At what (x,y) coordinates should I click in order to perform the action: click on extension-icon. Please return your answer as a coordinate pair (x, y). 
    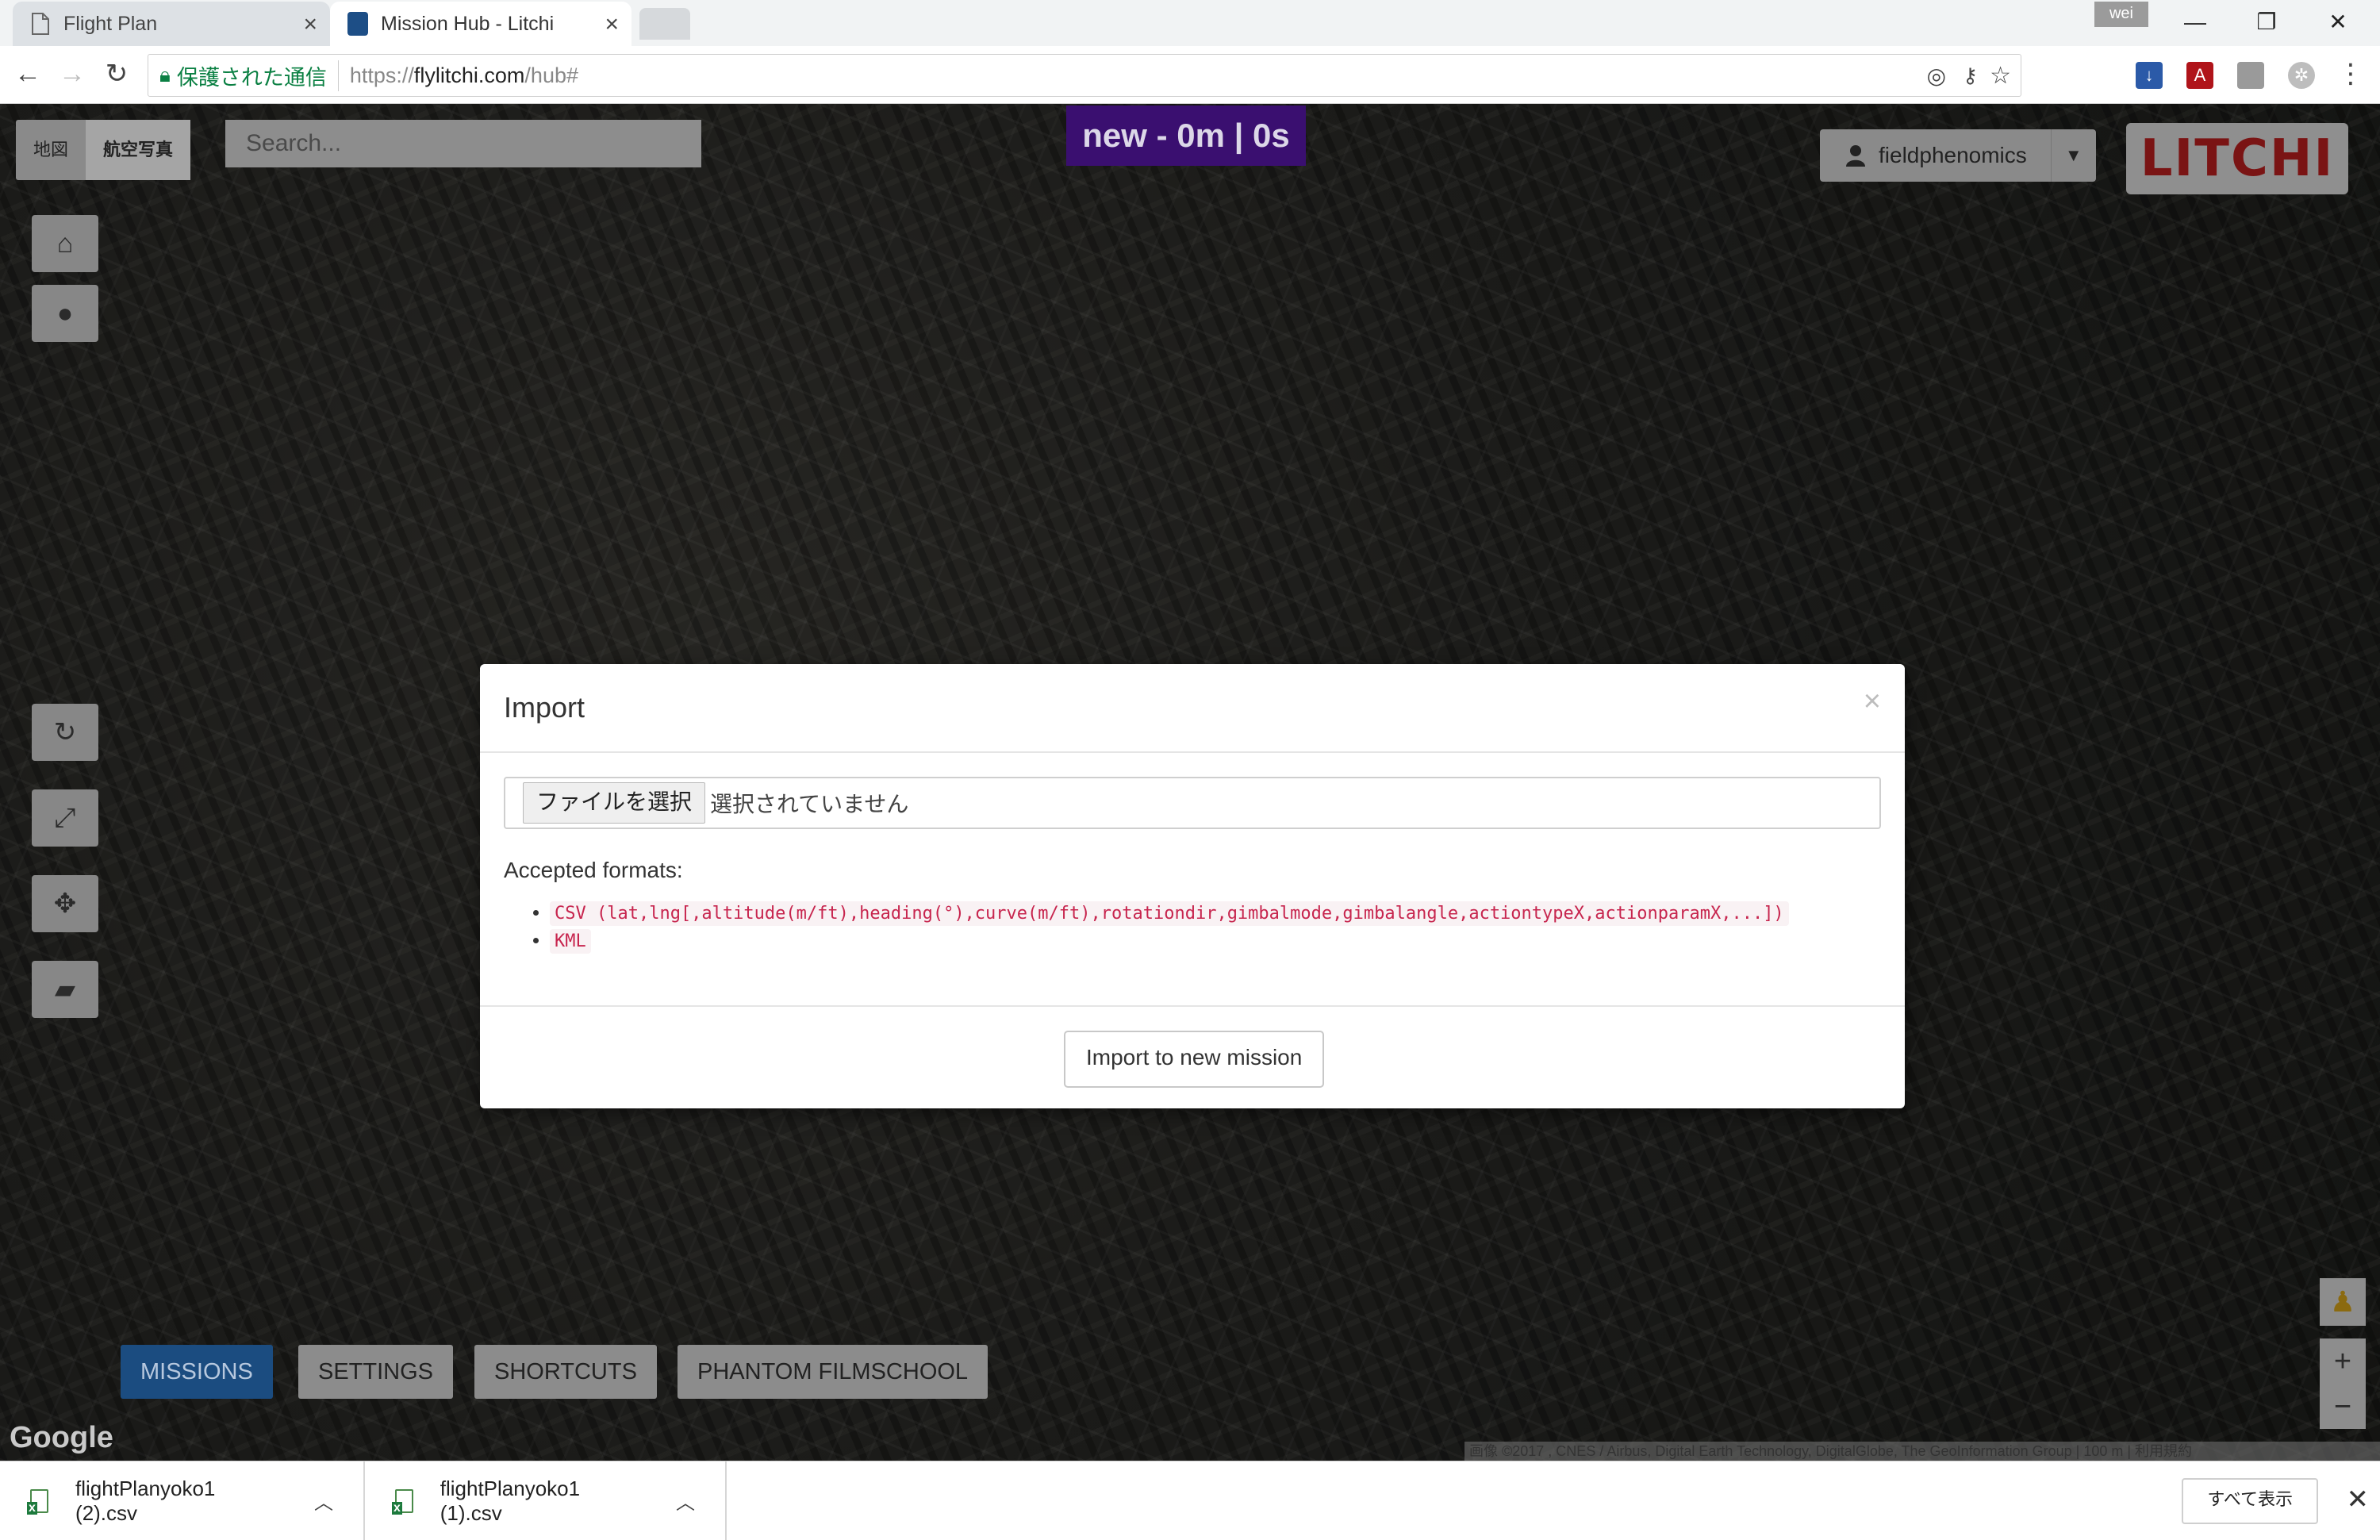
    Looking at the image, I should click on (2250, 75).